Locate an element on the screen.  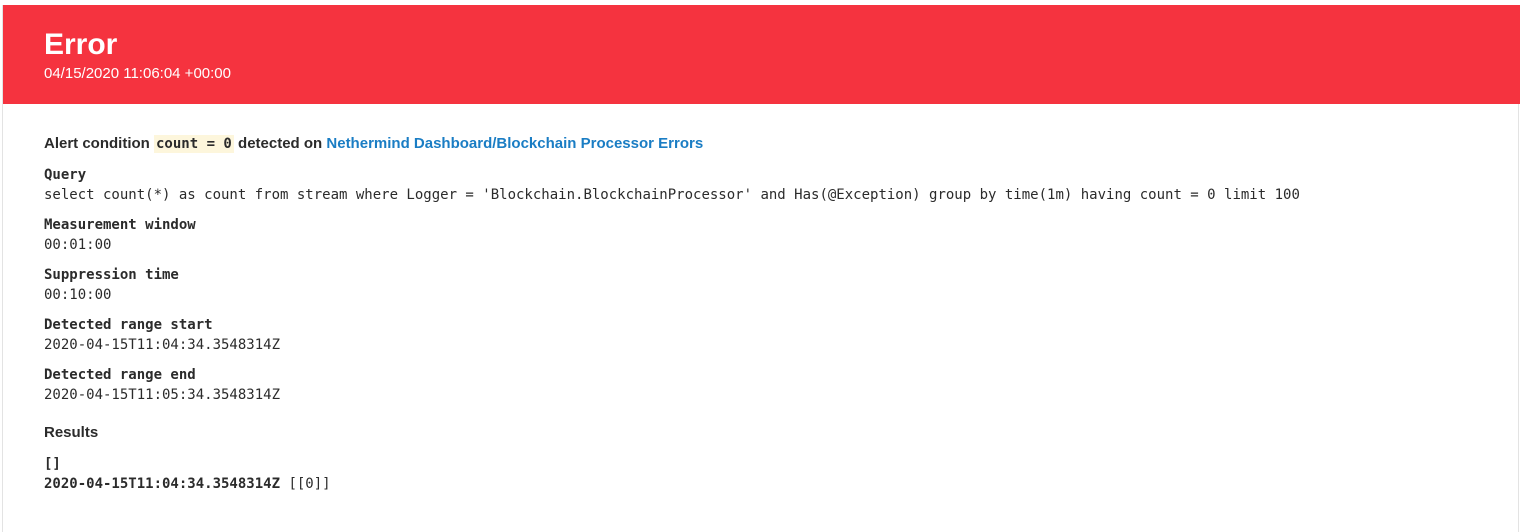
range-start-value: 2020-04-15T11:04:34.3548314Z is located at coordinates (162, 345).